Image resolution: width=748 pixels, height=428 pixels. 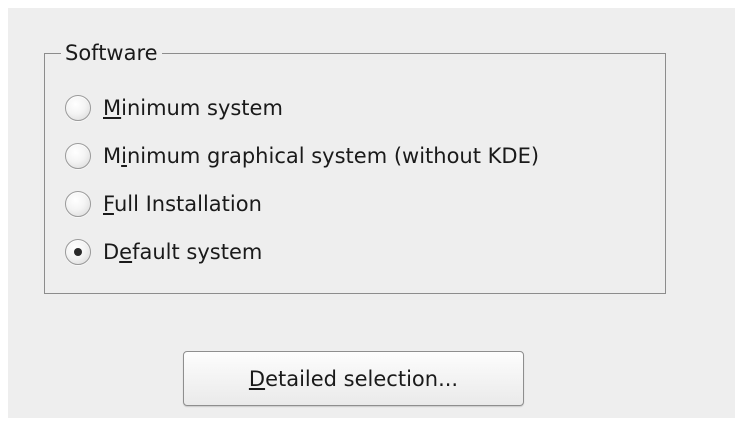 I want to click on radio-label: Full Installation, so click(x=182, y=204).